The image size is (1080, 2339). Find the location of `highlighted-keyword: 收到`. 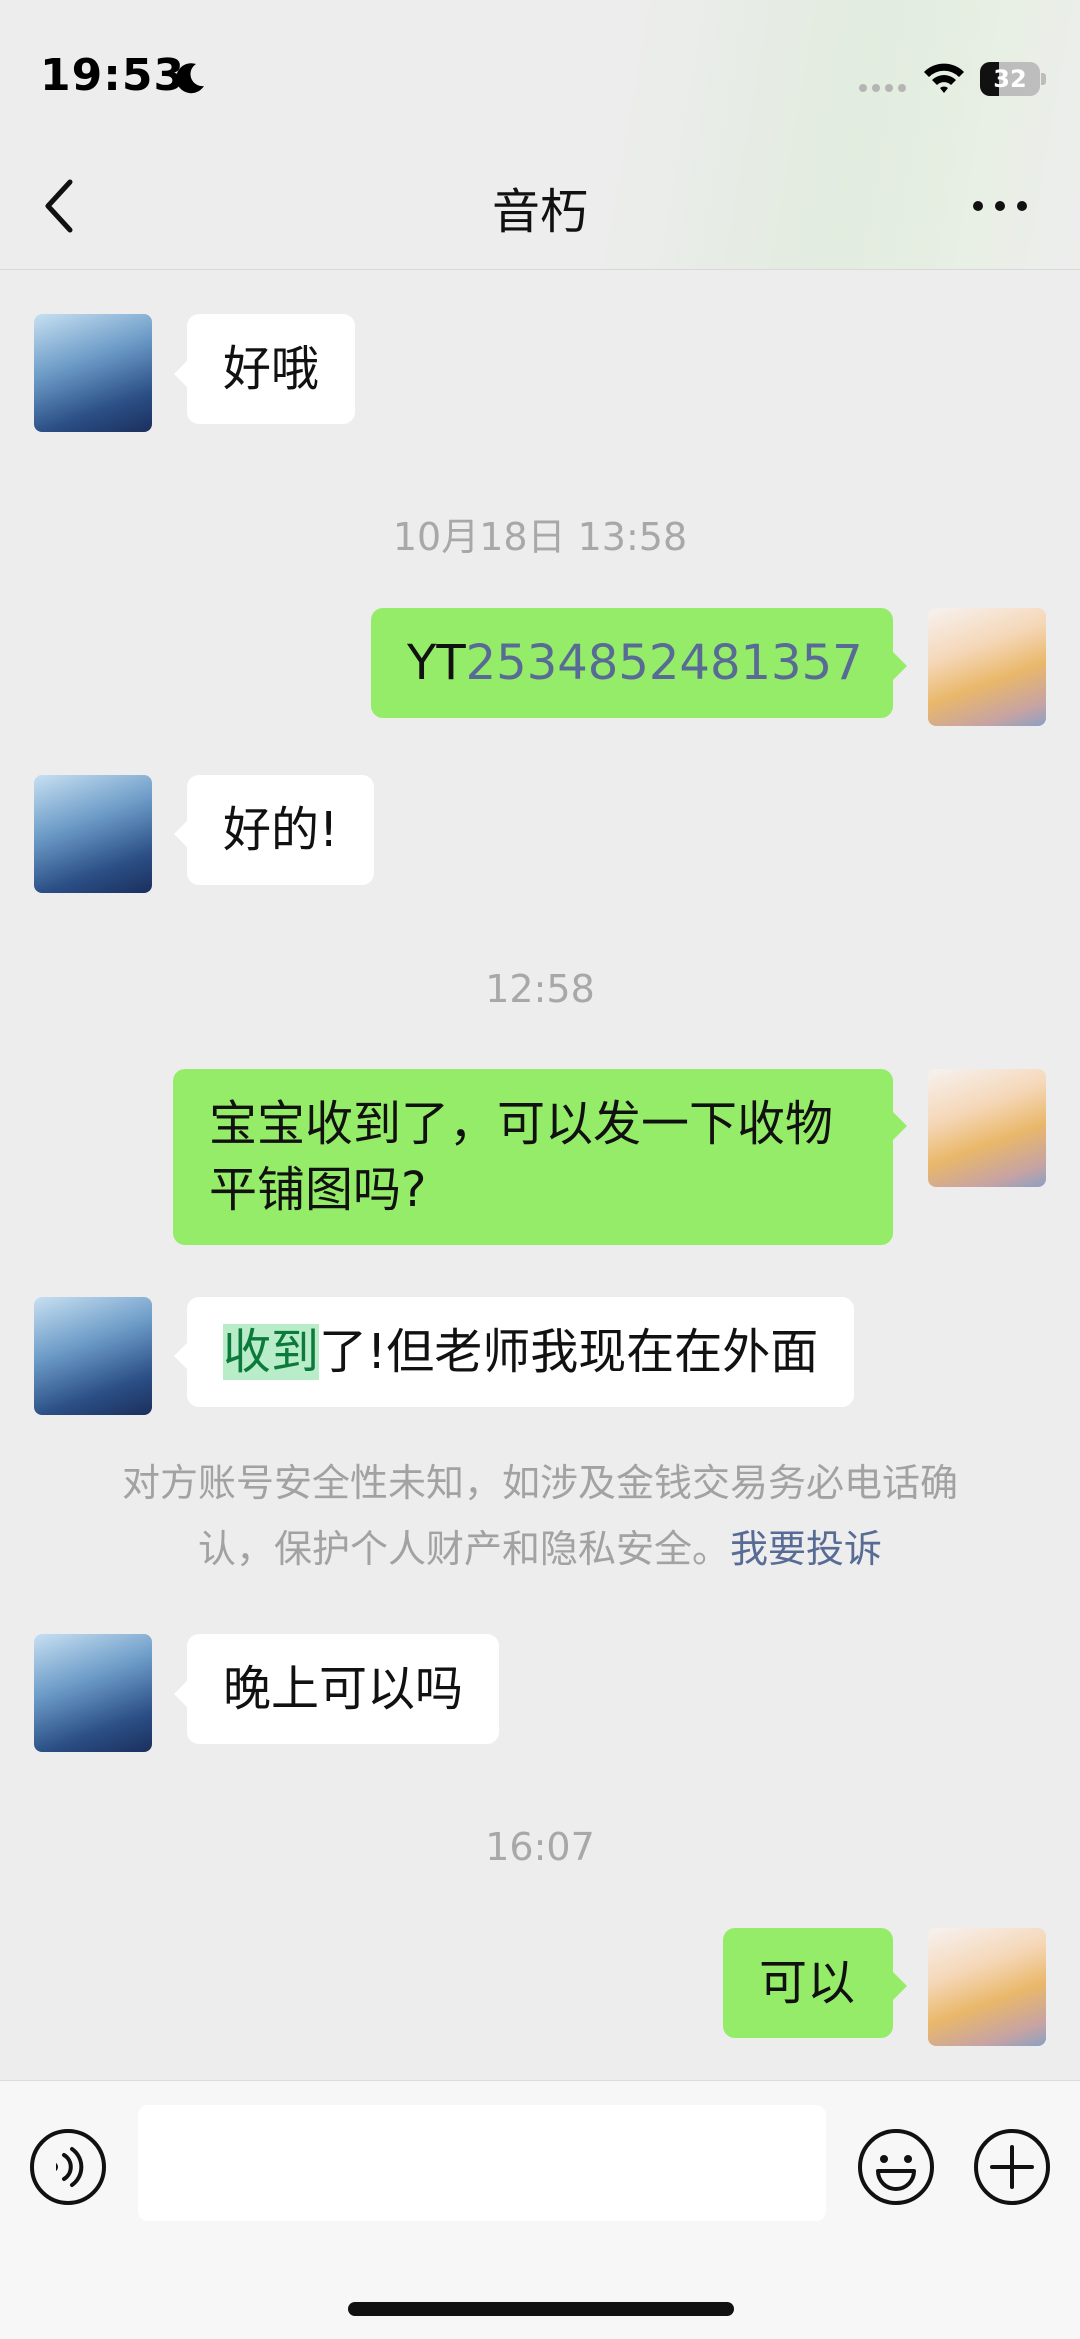

highlighted-keyword: 收到 is located at coordinates (271, 1352).